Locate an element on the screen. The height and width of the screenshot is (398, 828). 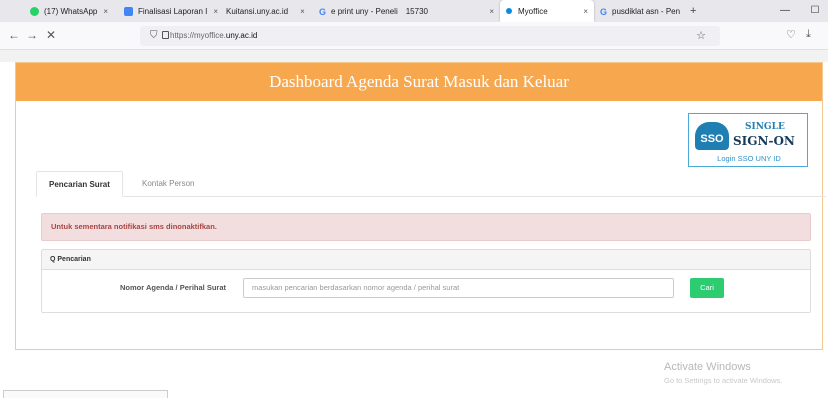
url-prefix: https://myoffice. is located at coordinates (198, 35).